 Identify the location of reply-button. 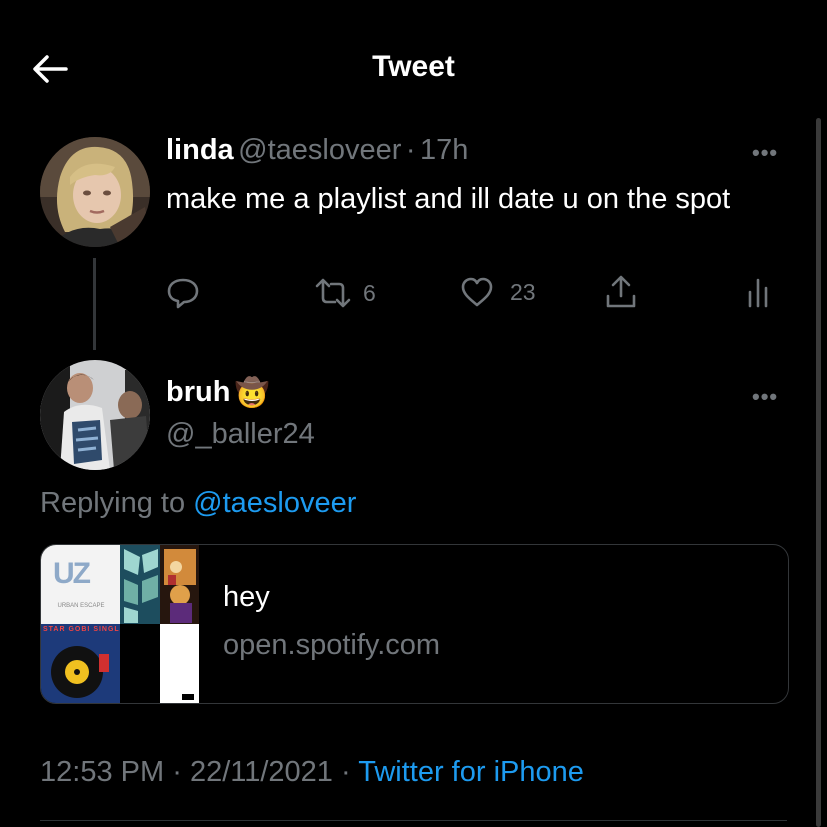
(188, 293).